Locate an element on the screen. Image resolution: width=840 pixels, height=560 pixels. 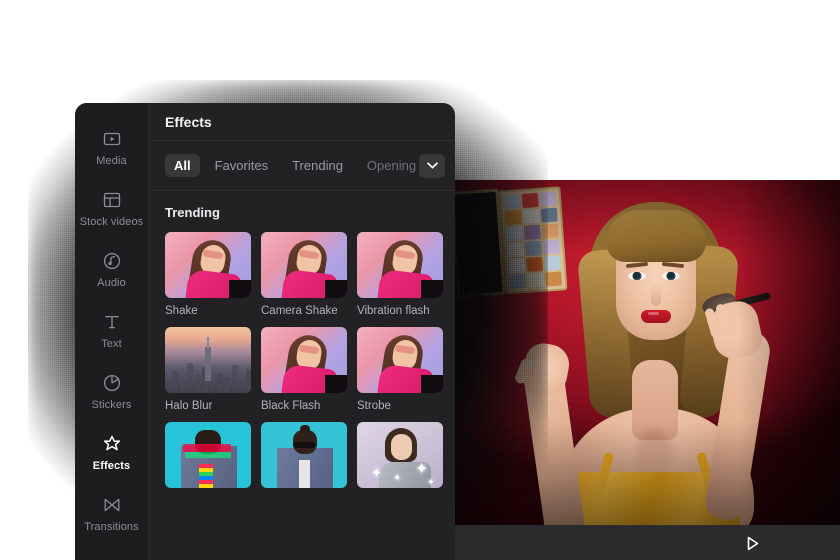
tab-all: All is located at coordinates (182, 165).